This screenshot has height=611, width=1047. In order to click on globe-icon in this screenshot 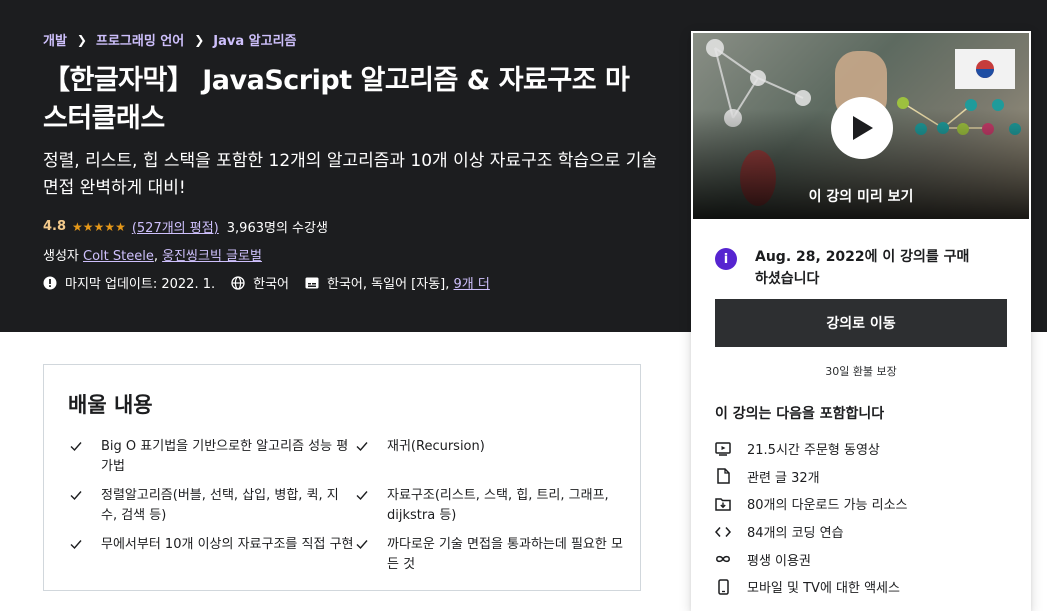, I will do `click(238, 282)`.